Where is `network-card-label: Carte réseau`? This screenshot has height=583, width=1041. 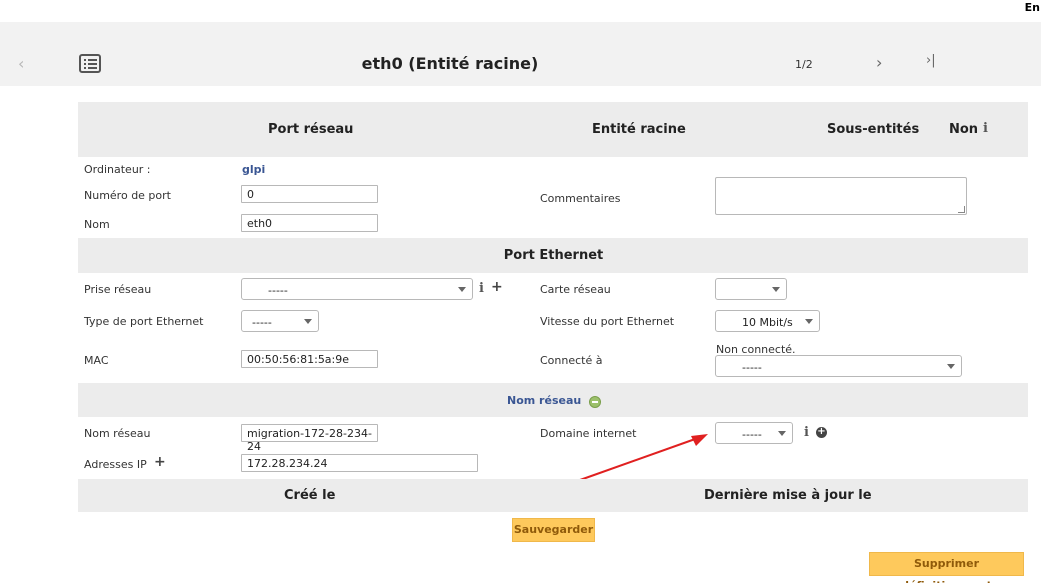
network-card-label: Carte réseau is located at coordinates (575, 289).